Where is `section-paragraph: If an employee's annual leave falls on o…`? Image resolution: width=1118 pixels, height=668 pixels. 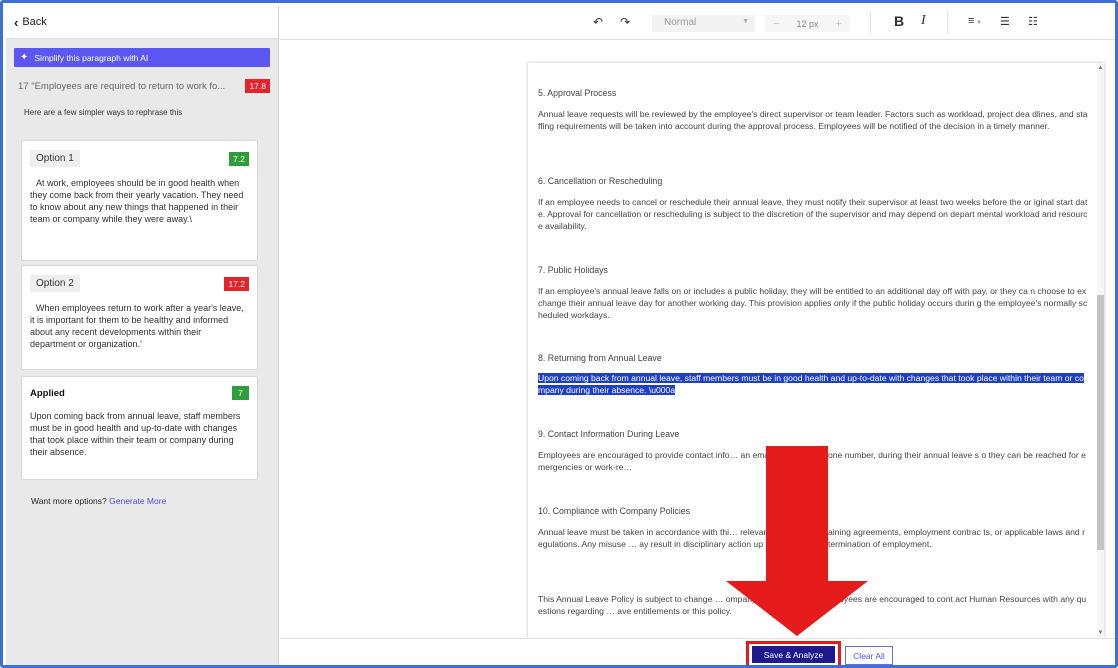 section-paragraph: If an employee's annual leave falls on o… is located at coordinates (813, 303).